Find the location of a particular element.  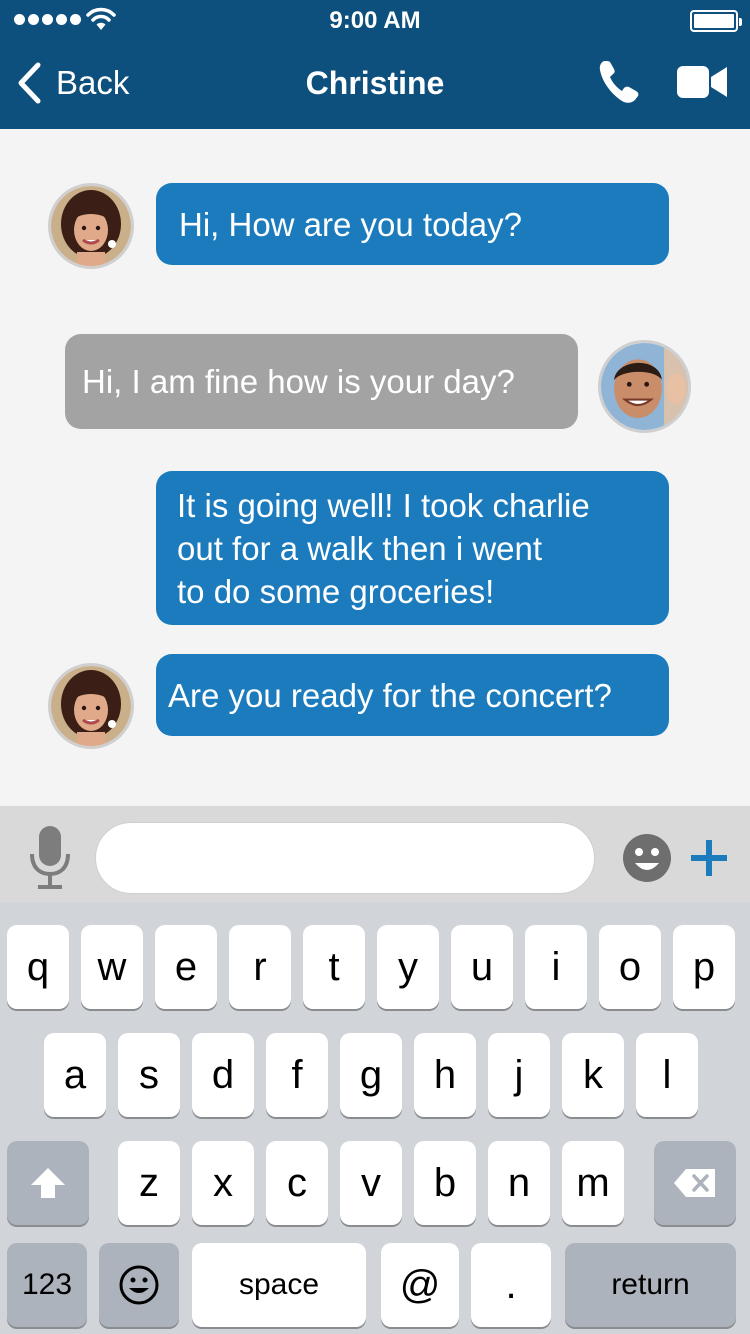

video-camera-icon is located at coordinates (702, 82).